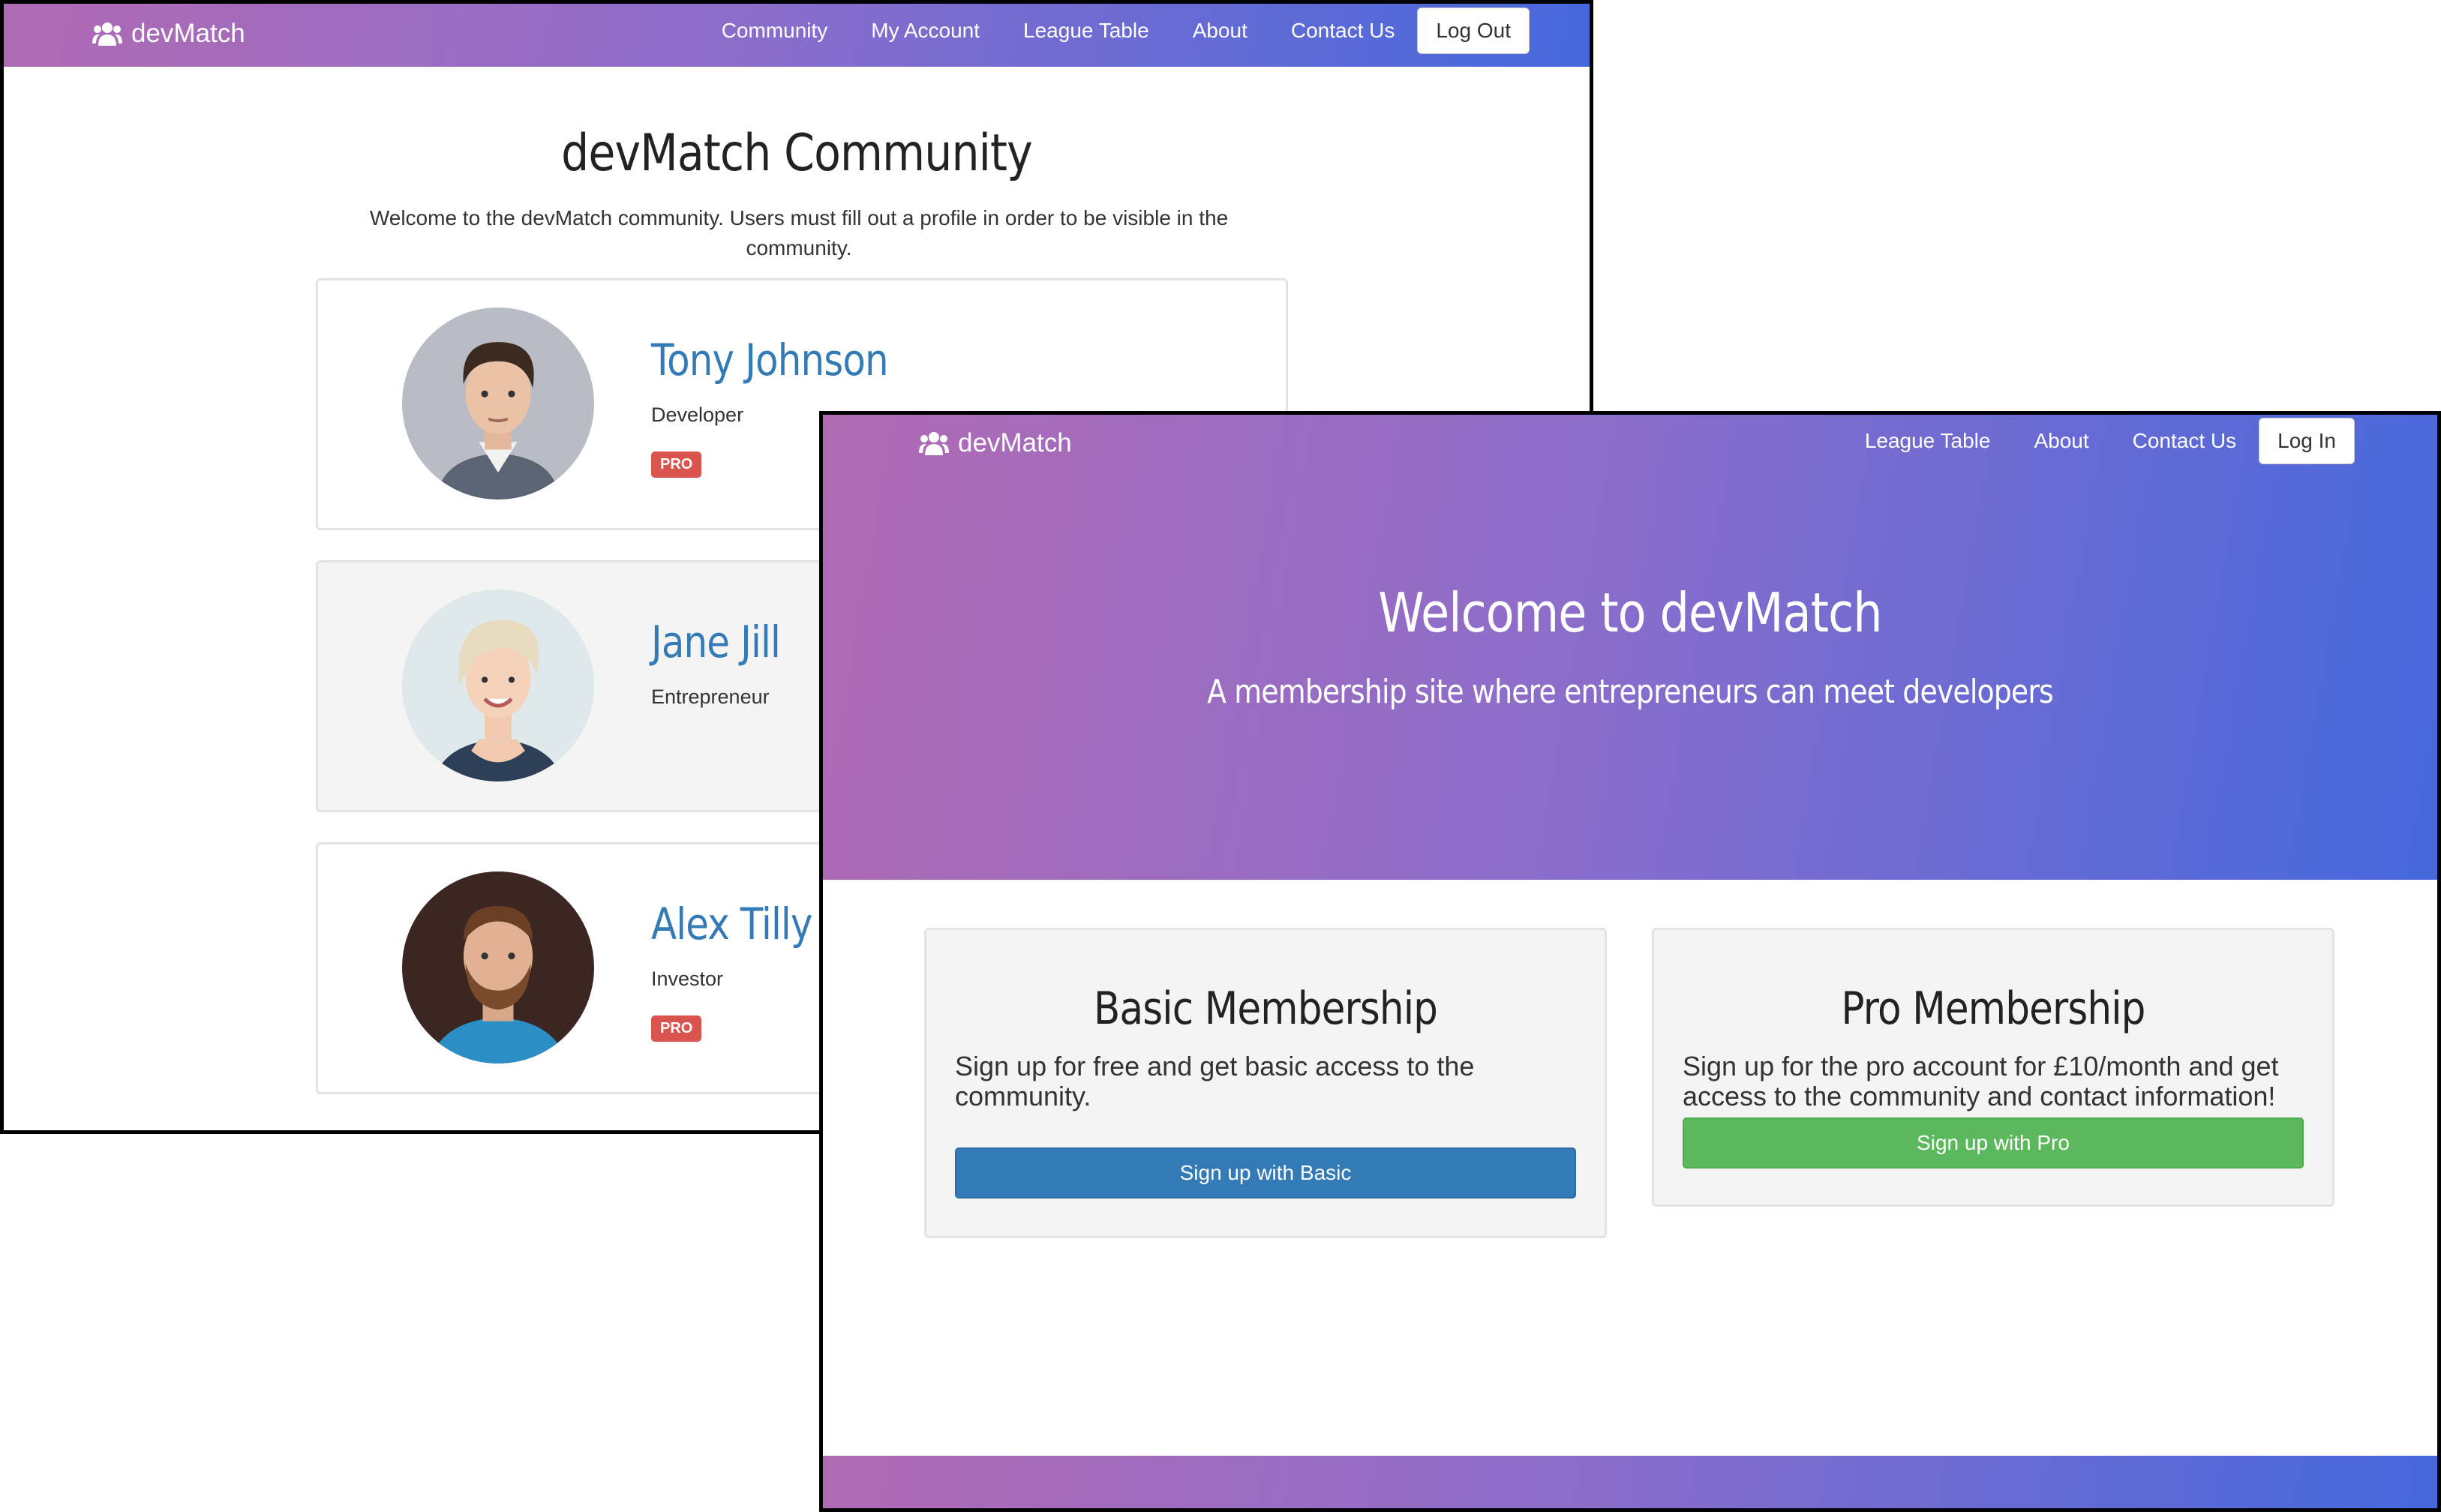 The width and height of the screenshot is (2441, 1512). I want to click on footer-bar, so click(1630, 1482).